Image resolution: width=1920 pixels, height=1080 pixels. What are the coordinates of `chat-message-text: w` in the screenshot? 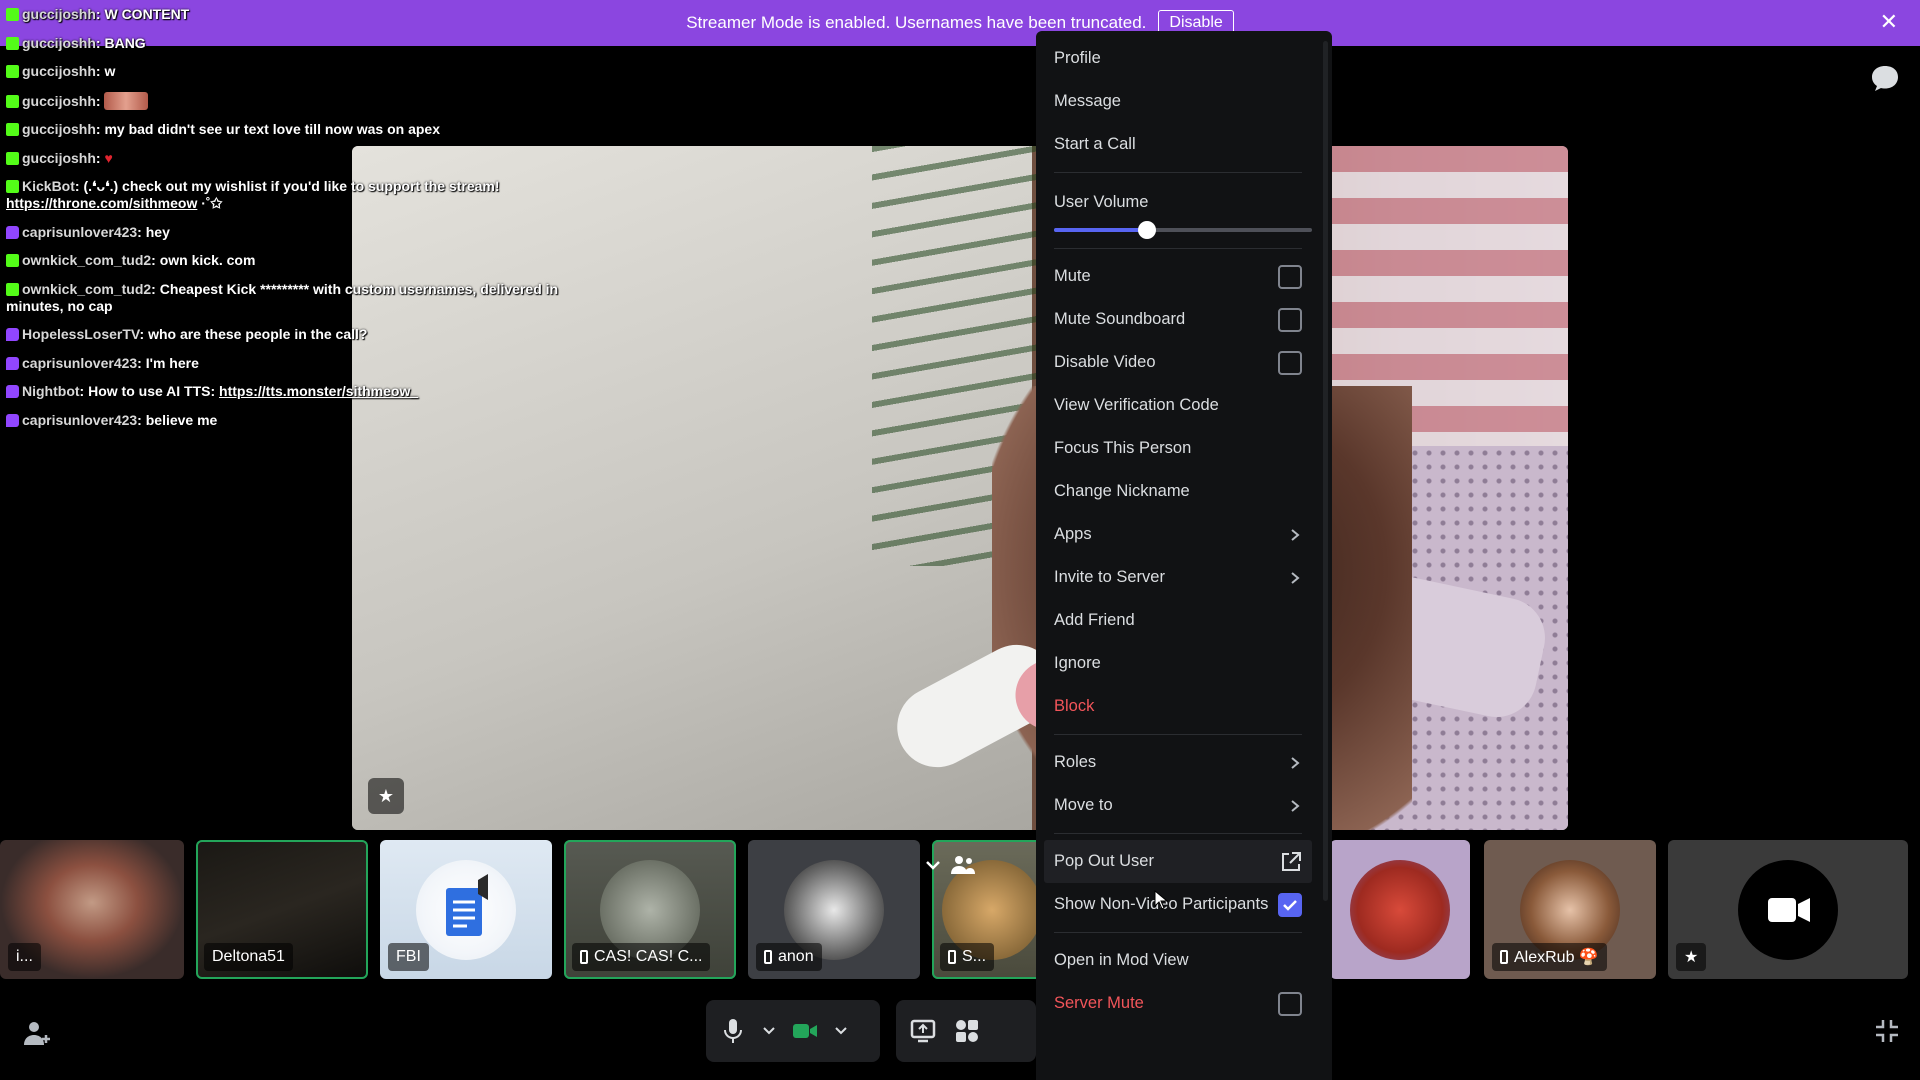 It's located at (110, 71).